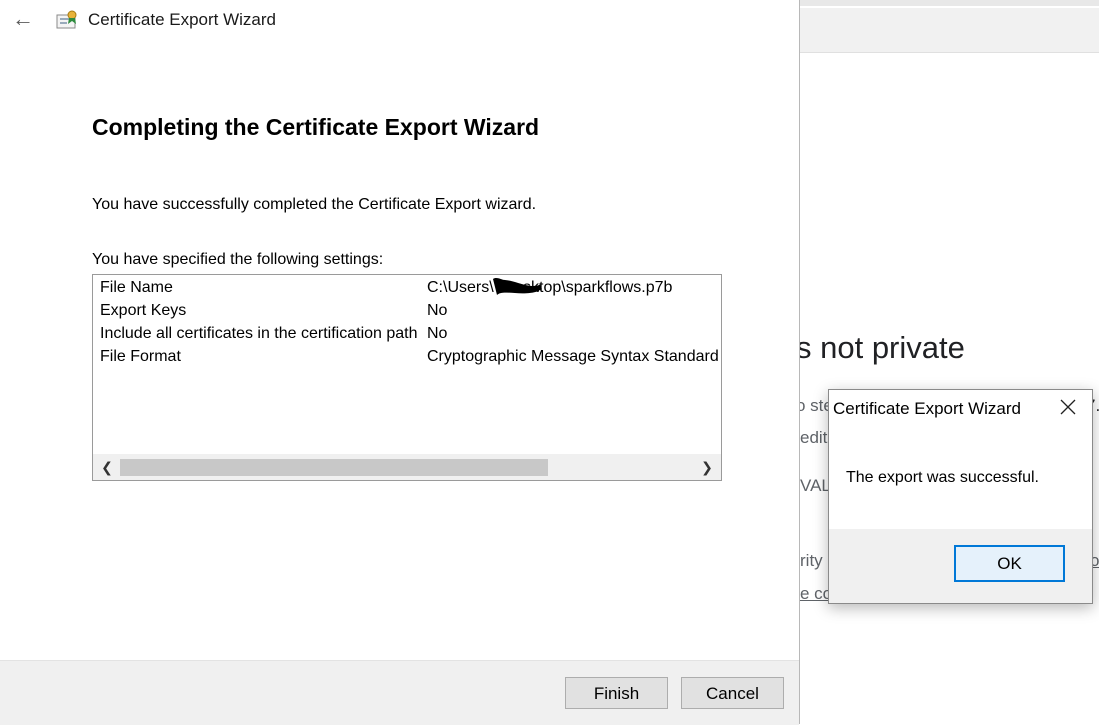  Describe the element at coordinates (143, 310) in the screenshot. I see `setting-key: Export Keys` at that location.